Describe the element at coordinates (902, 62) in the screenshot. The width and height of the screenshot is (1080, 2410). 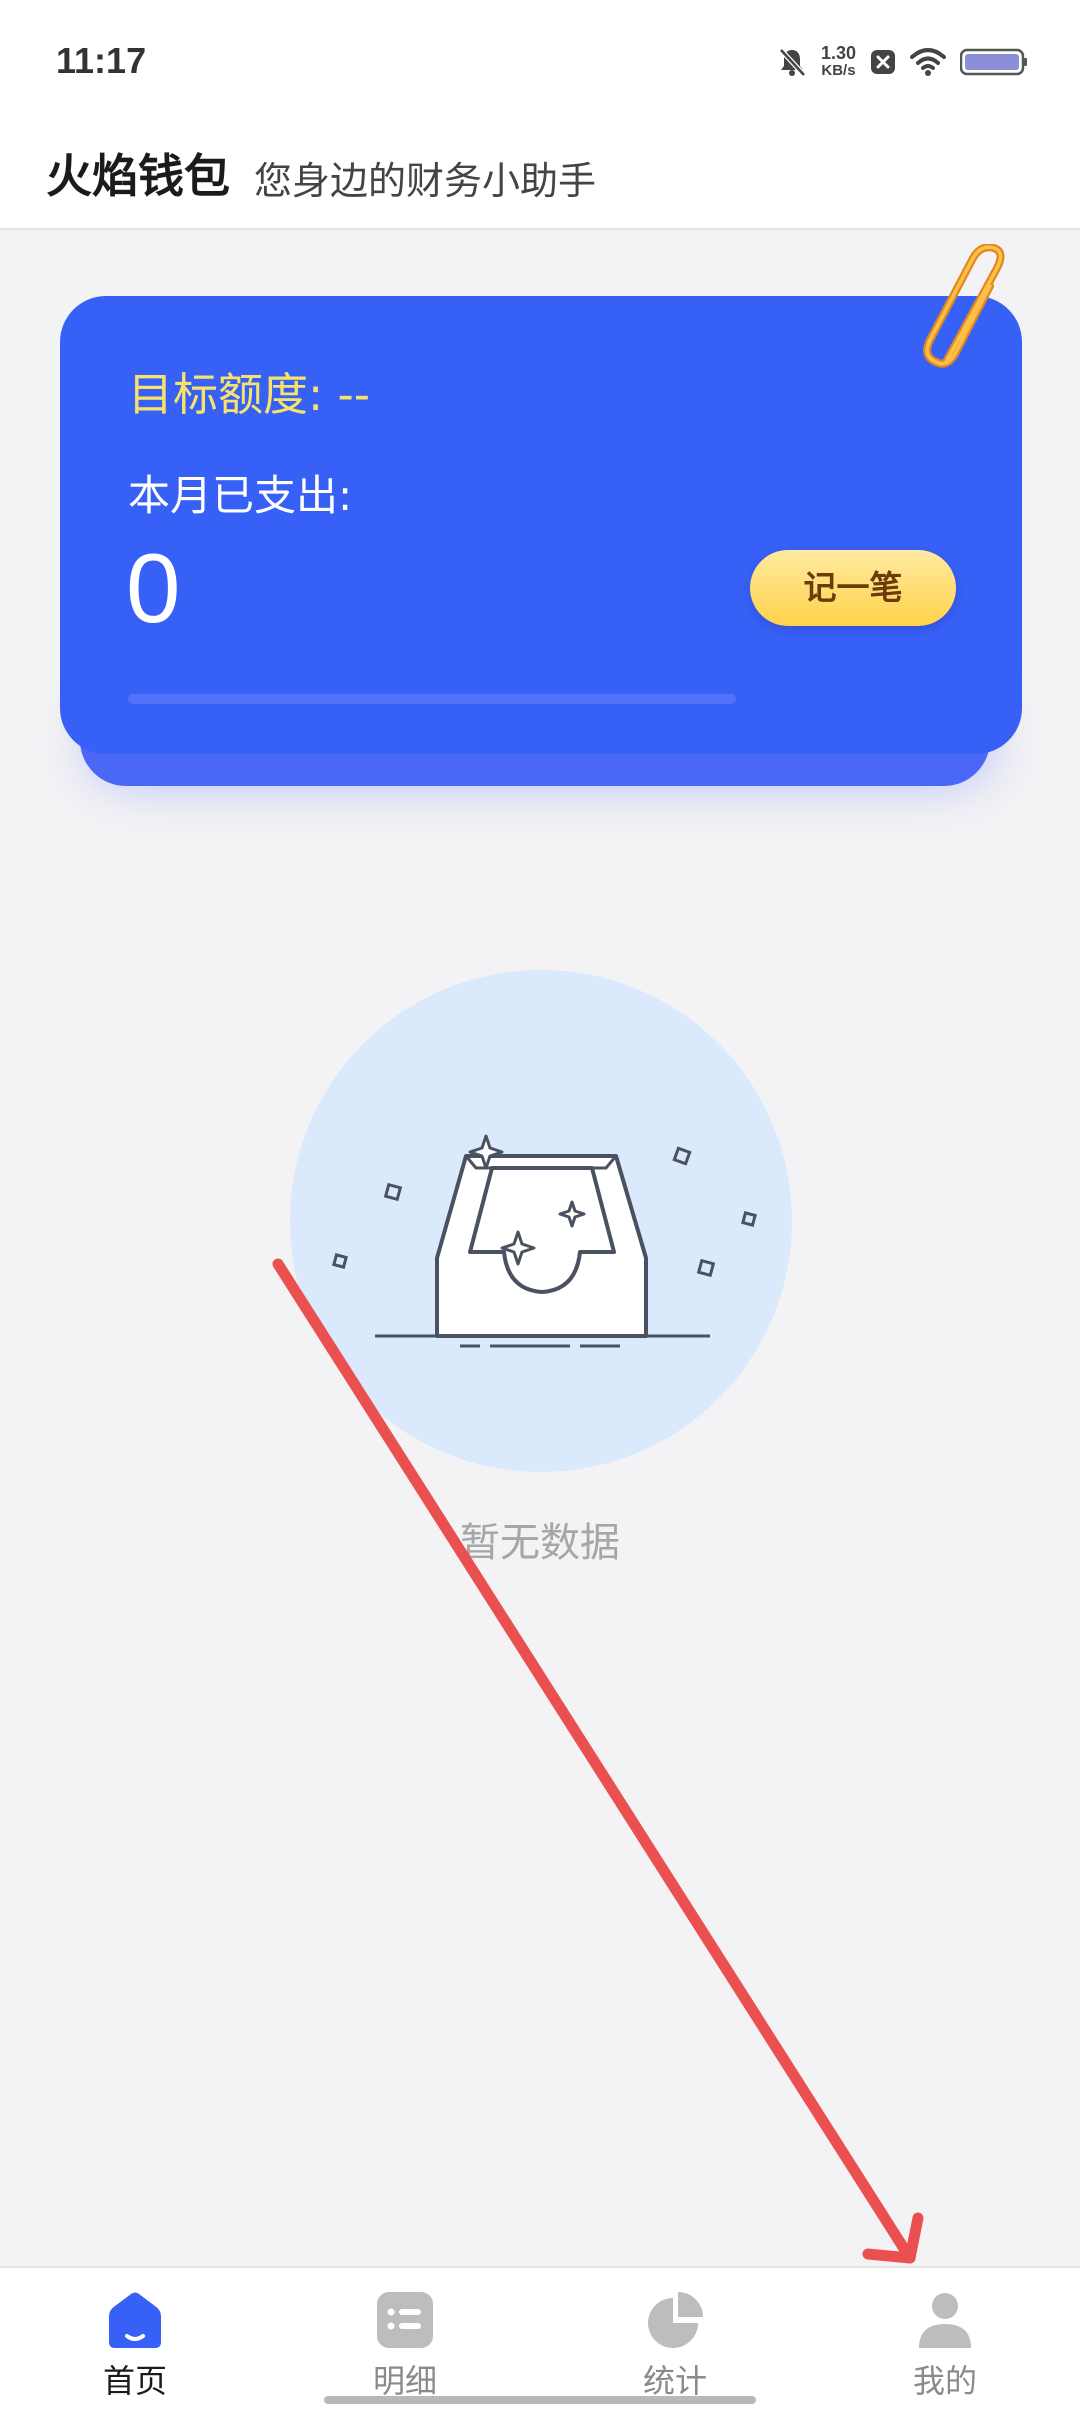
I see `status-icons: 1.30 KB/s` at that location.